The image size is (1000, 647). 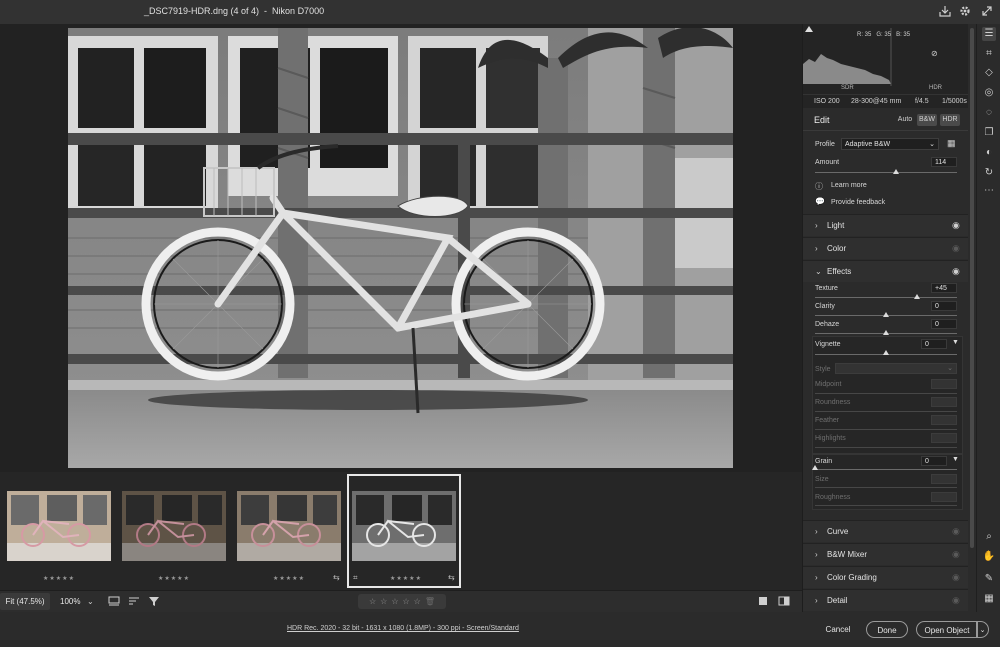 What do you see at coordinates (982, 629) in the screenshot?
I see `open-options-chevron-icon: ⌄` at bounding box center [982, 629].